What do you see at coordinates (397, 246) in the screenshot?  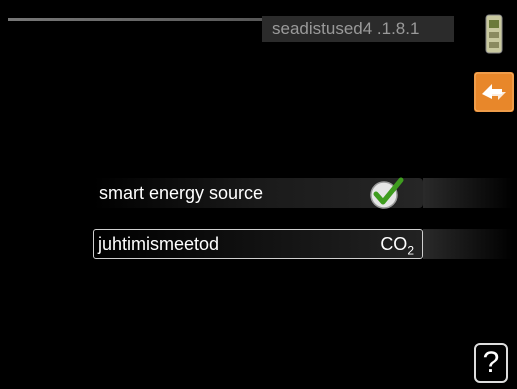 I see `setting-value: CO2` at bounding box center [397, 246].